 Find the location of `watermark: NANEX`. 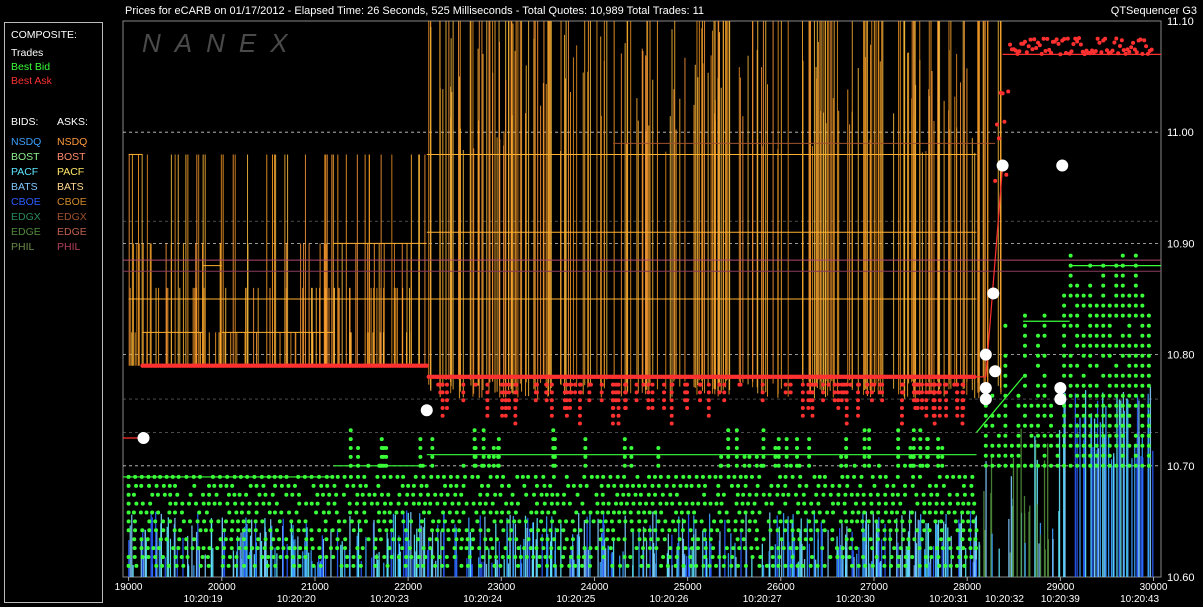

watermark: NANEX is located at coordinates (222, 43).